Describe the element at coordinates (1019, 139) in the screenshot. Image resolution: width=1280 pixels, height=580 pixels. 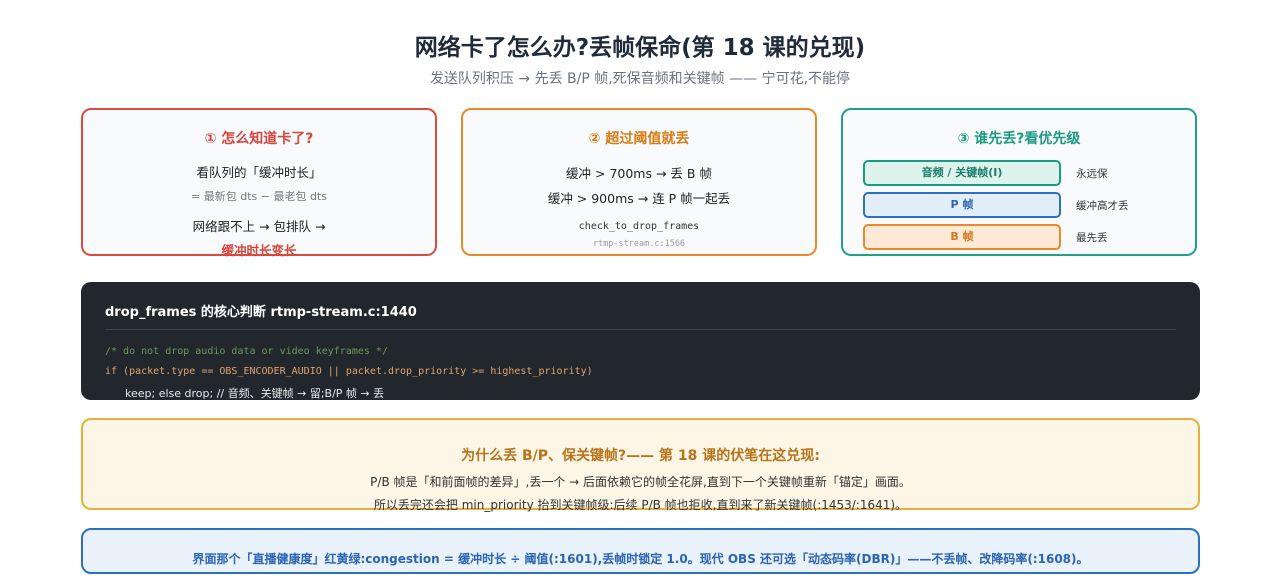
I see `priority-card-title: ③ 谁先丢?看优先级` at that location.